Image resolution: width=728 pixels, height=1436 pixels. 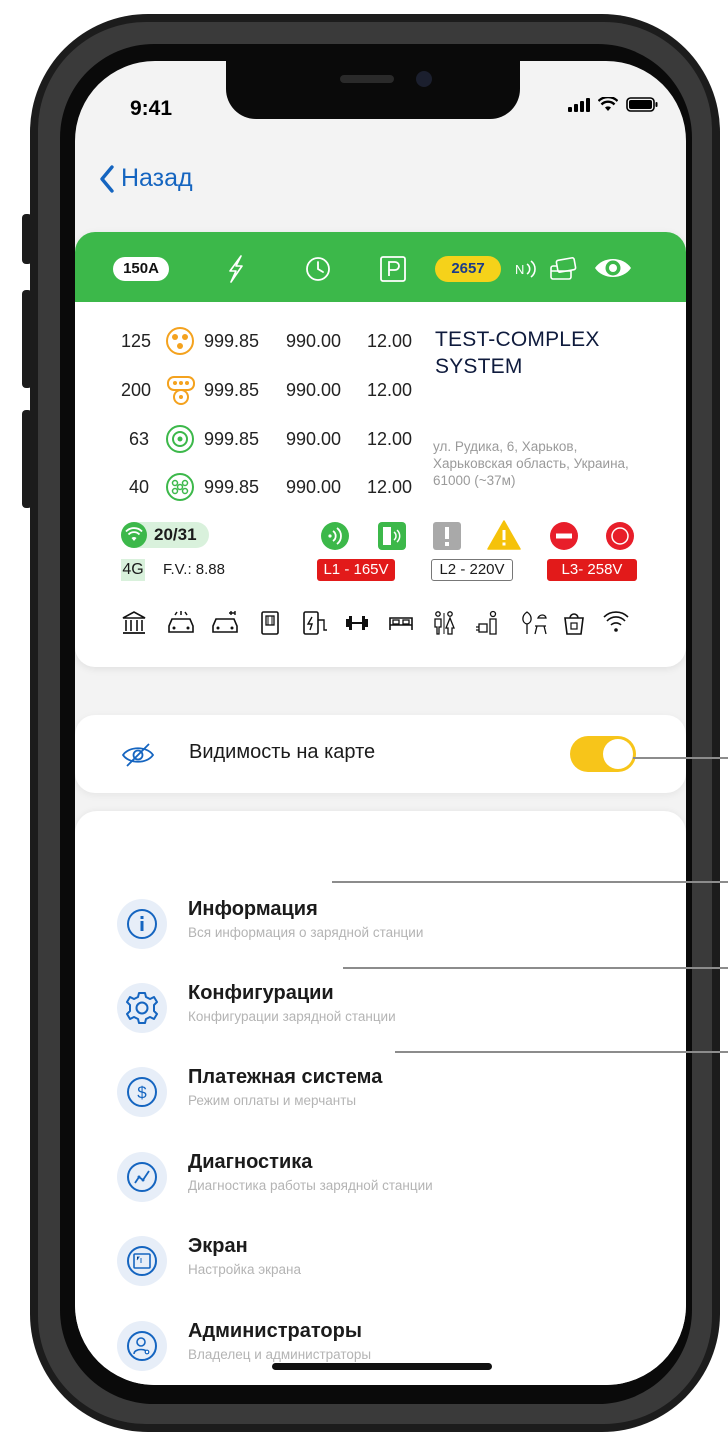 I want to click on chart-icon-wrap, so click(x=142, y=1177).